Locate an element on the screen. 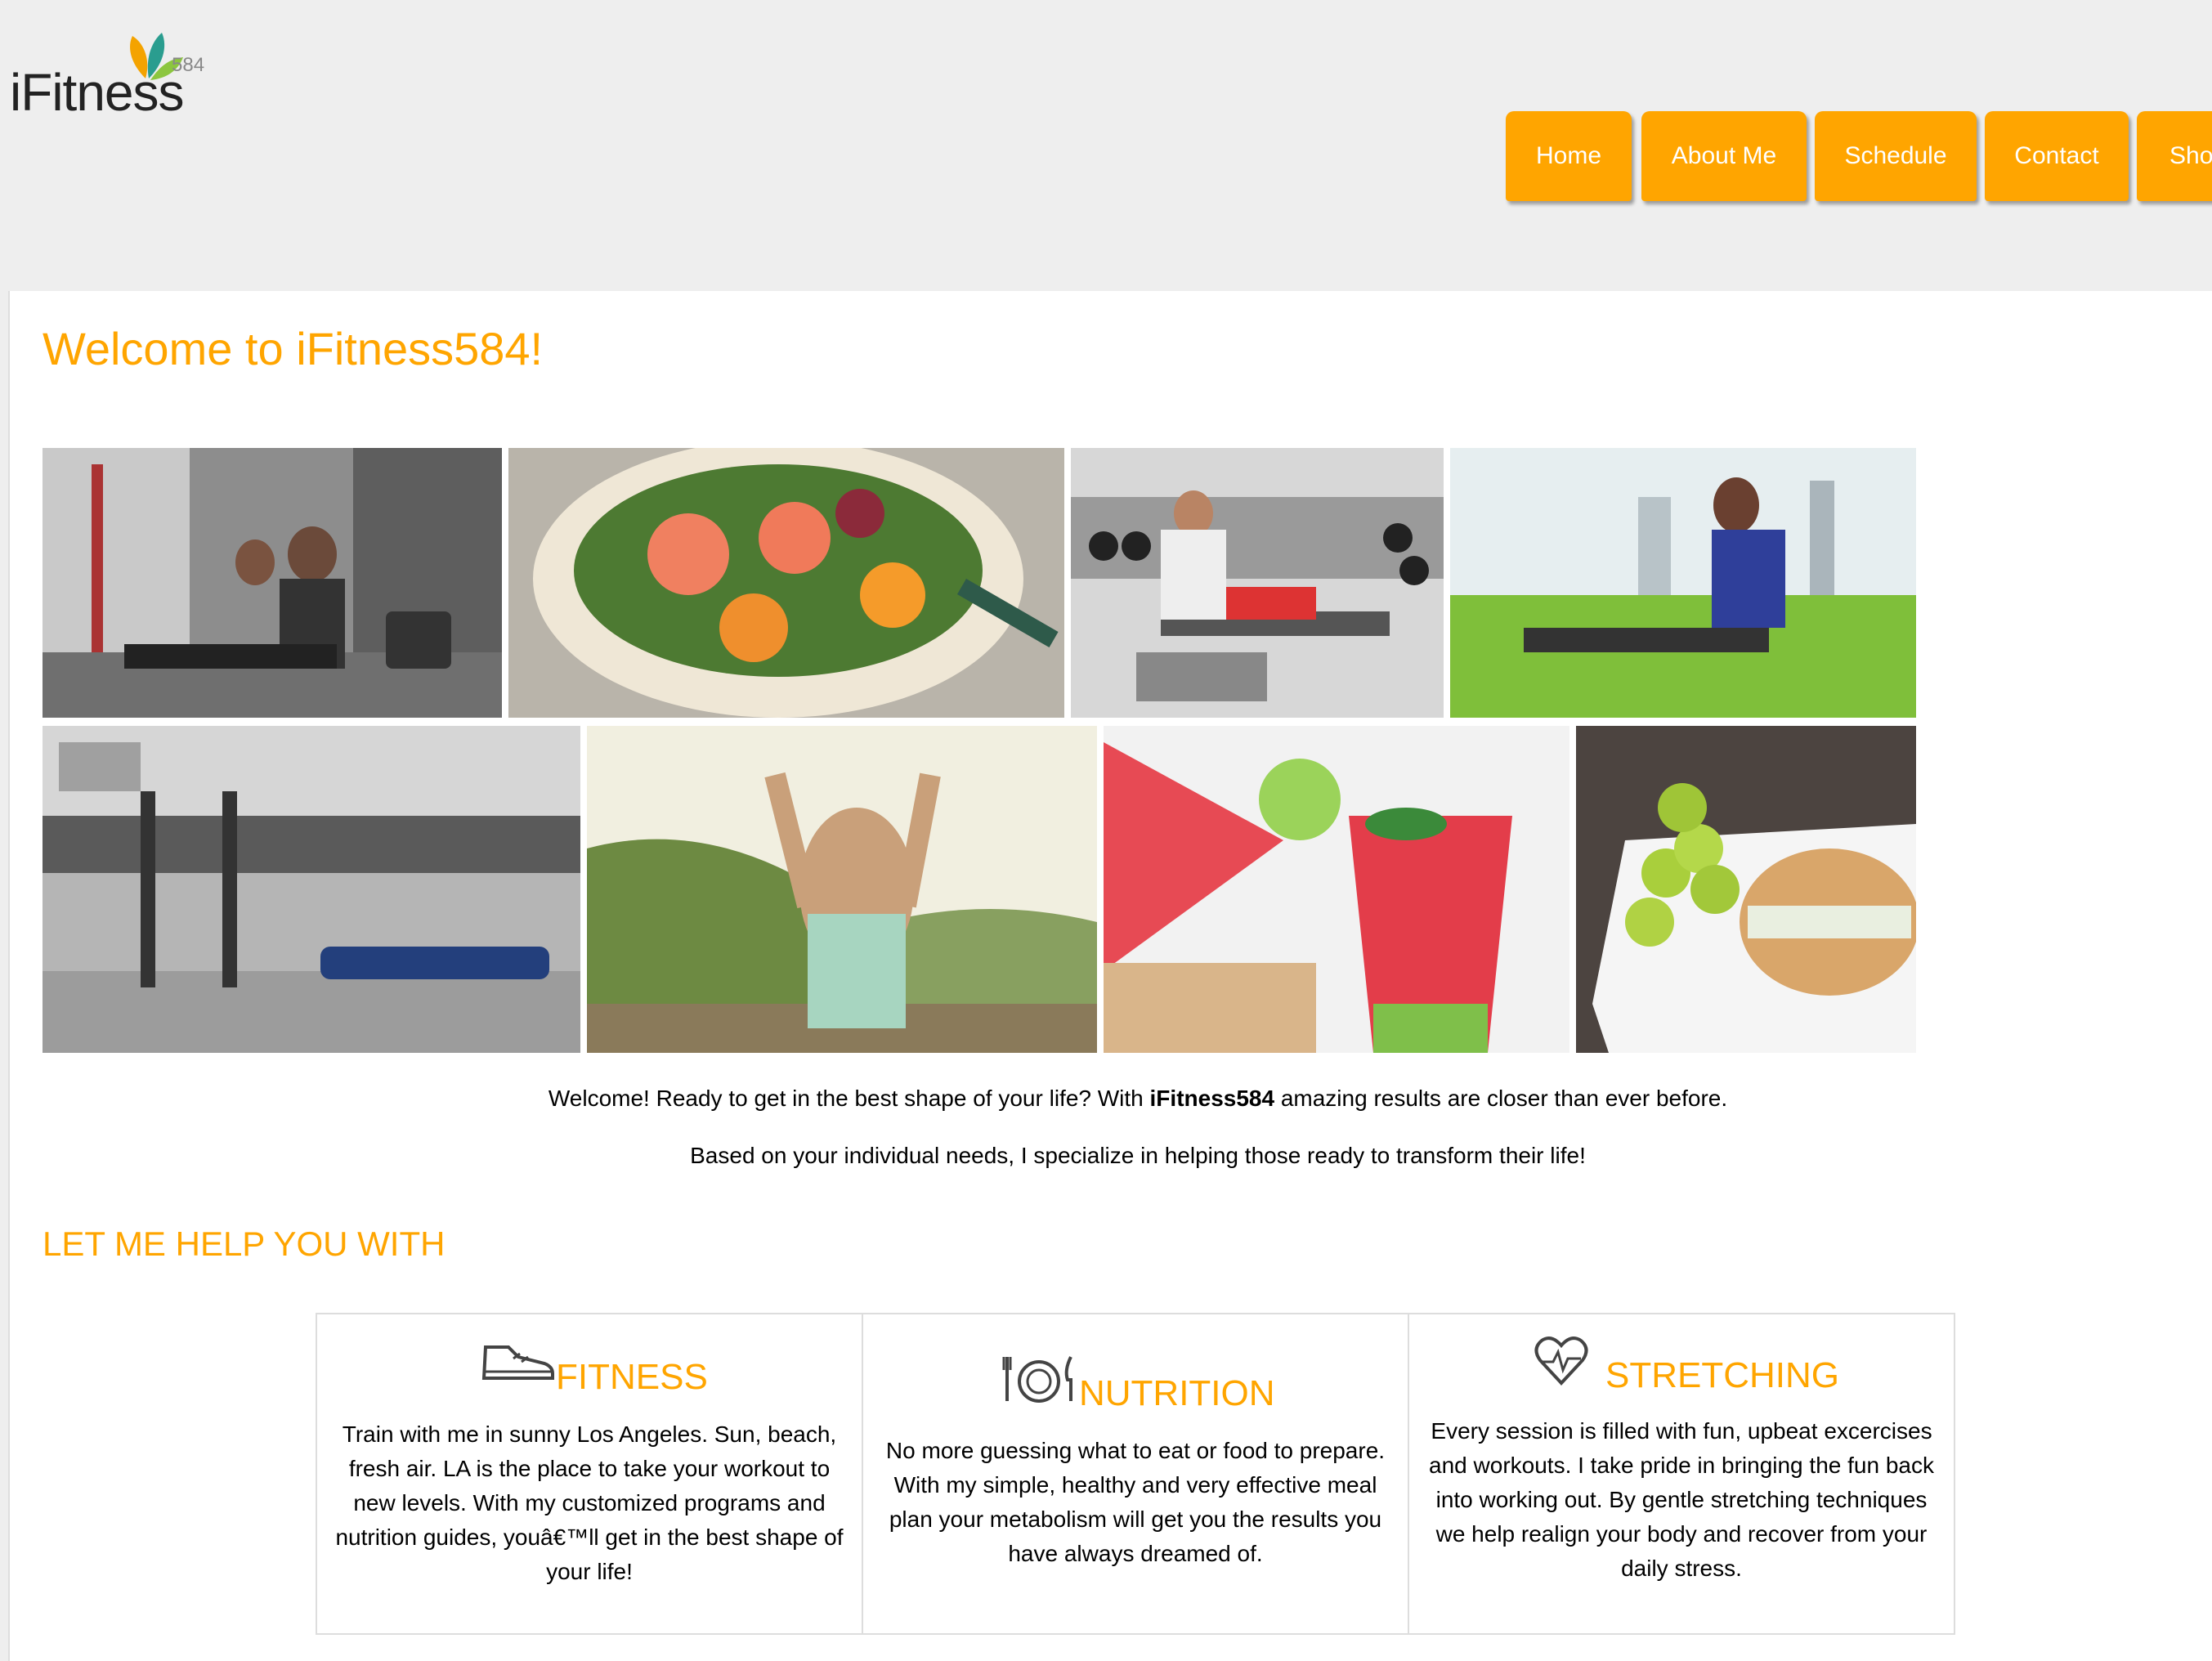  service-title-stretching: STRETCHING is located at coordinates (1722, 1375).